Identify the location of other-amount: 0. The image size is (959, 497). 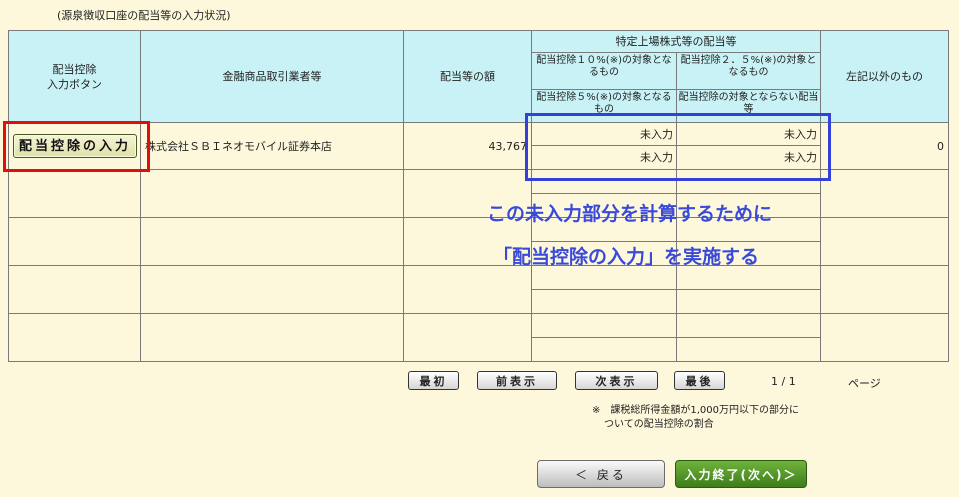
(884, 146).